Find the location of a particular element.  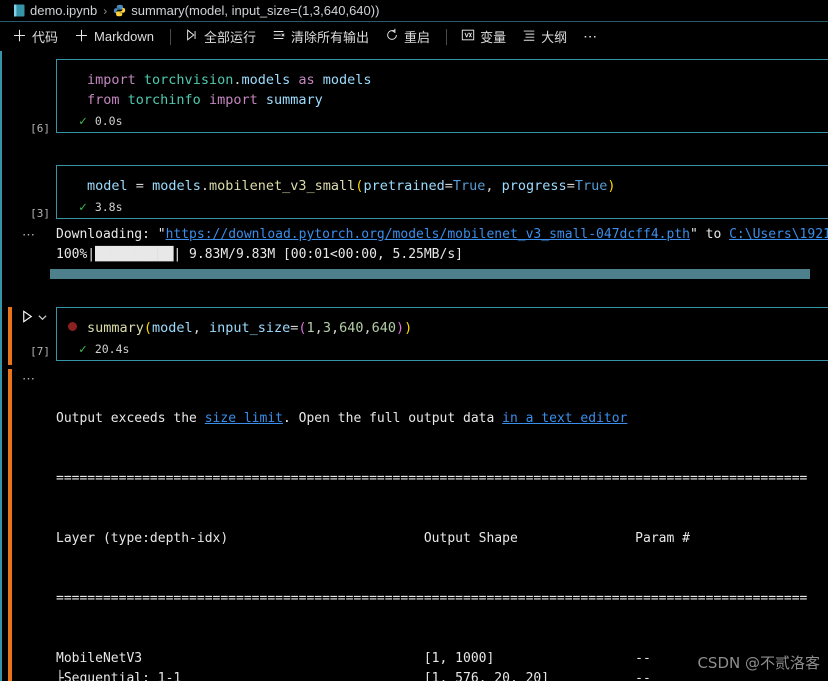

notice-prefix: Output exceeds the is located at coordinates (130, 418).